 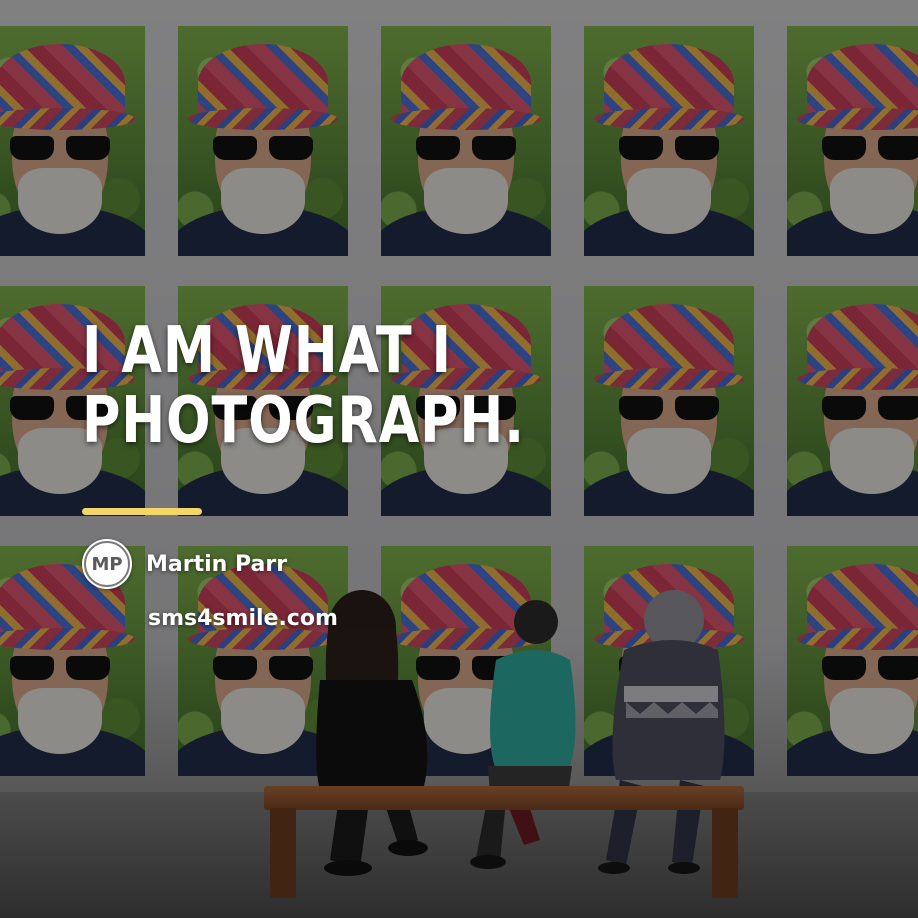 I want to click on site-url: sms4smile.com, so click(x=243, y=618).